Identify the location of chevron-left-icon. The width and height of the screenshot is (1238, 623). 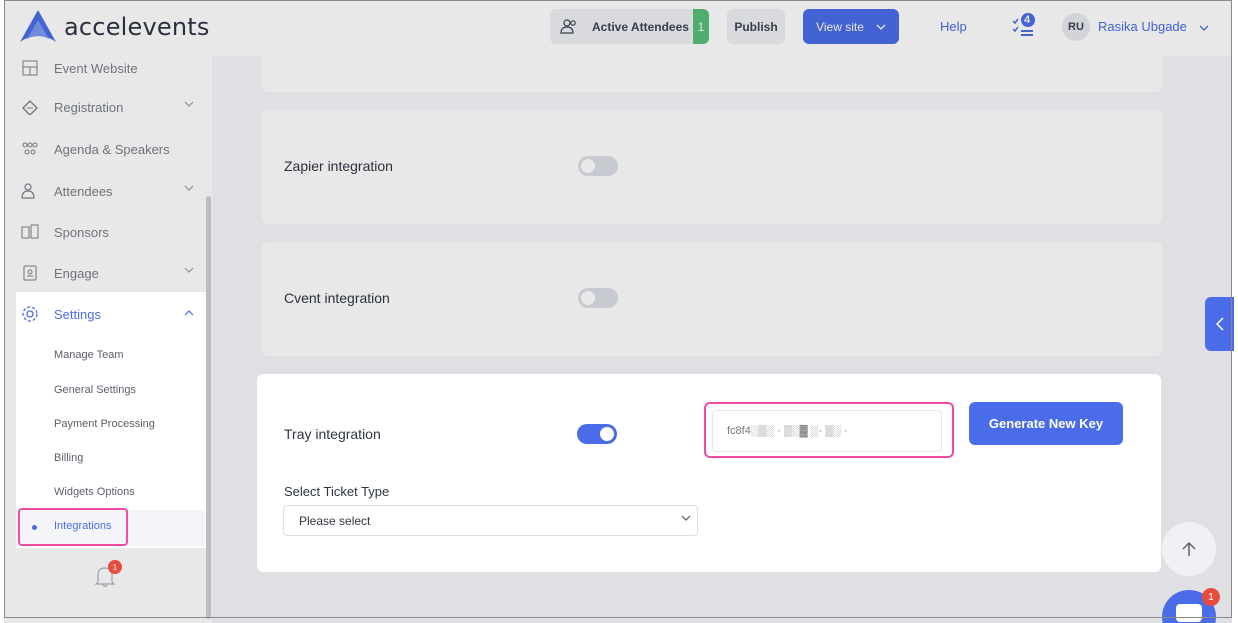
(1219, 324).